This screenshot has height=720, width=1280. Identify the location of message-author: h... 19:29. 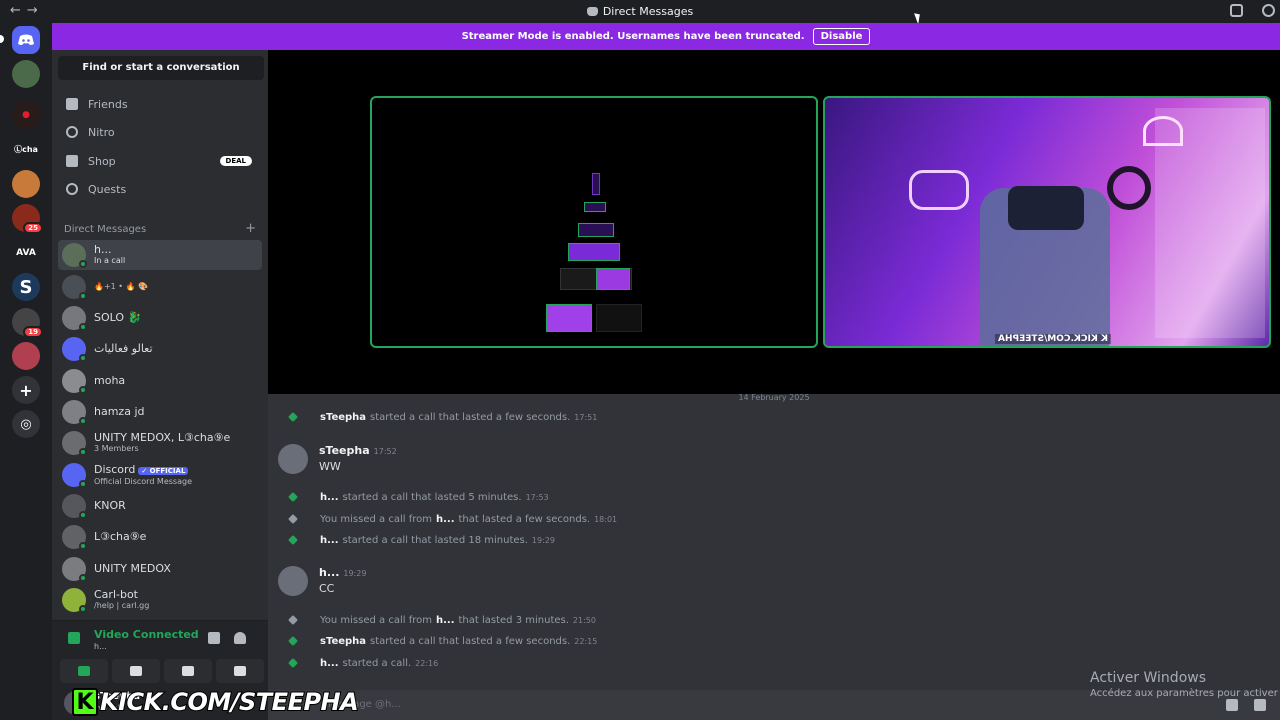
(342, 572).